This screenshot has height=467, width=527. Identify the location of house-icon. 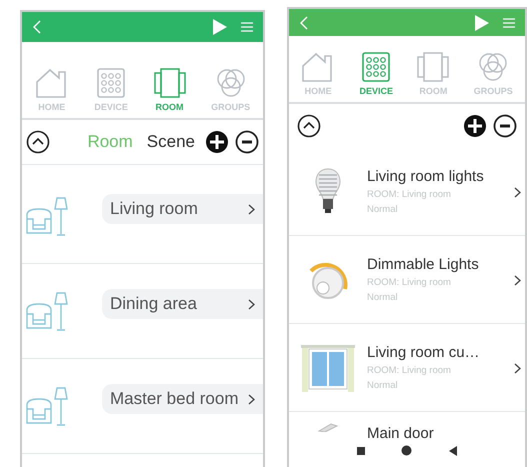
(51, 83).